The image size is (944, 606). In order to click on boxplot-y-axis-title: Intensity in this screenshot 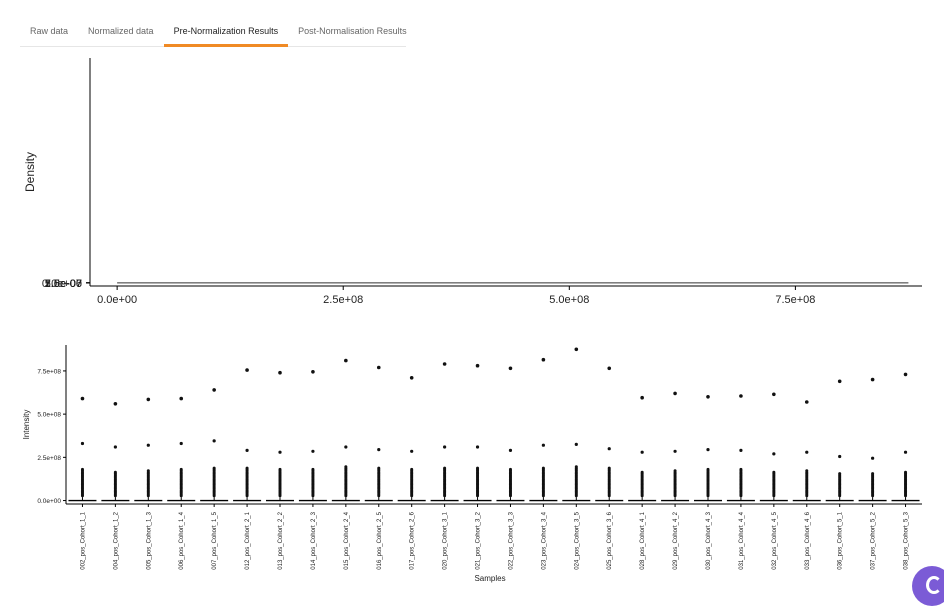, I will do `click(26, 425)`.